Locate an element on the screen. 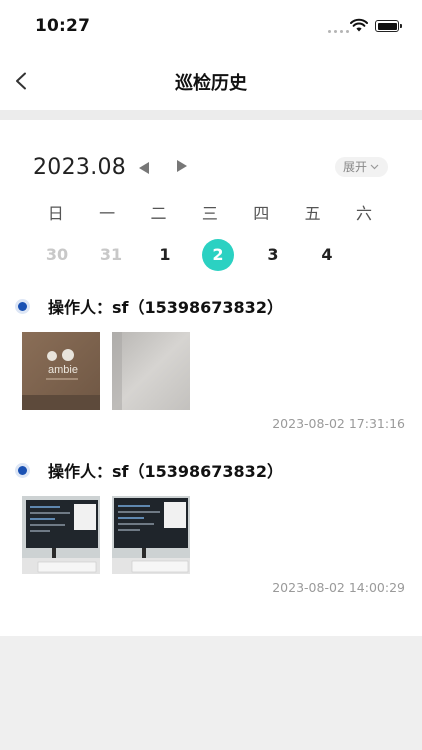 Image resolution: width=422 pixels, height=750 pixels. section-divider is located at coordinates (211, 115).